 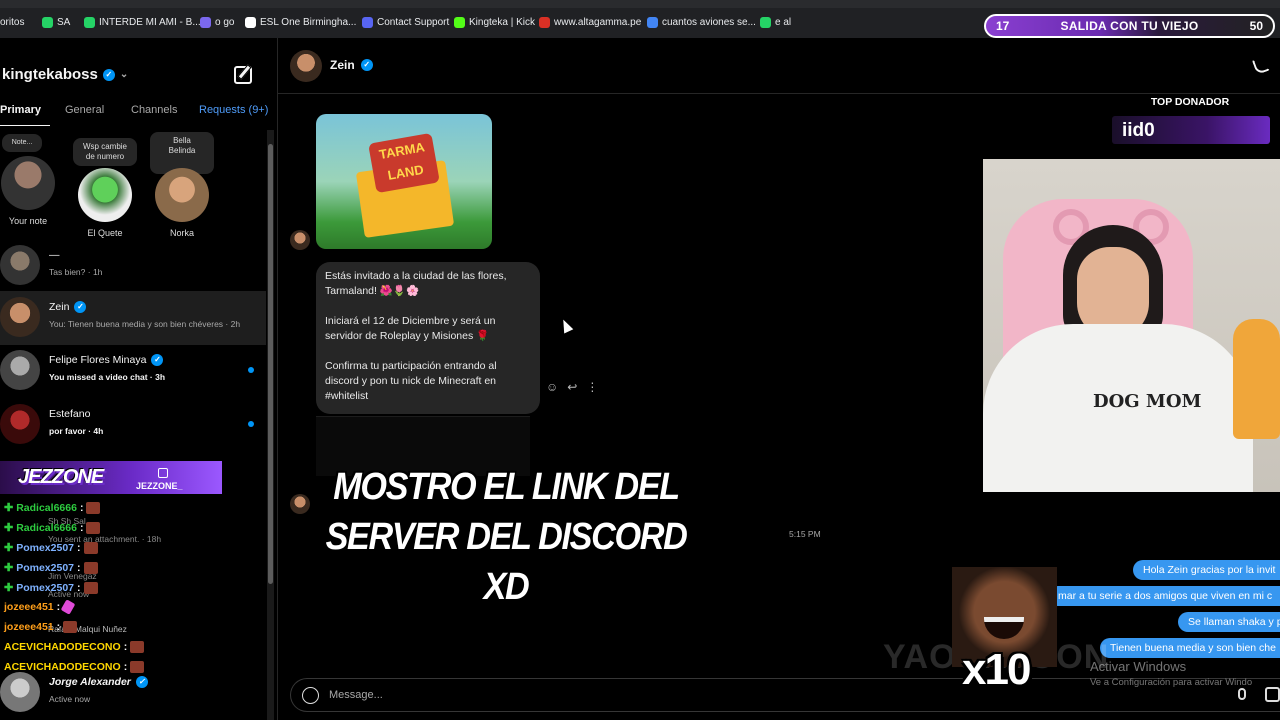 I want to click on meme-multiplier: x10, so click(x=996, y=669).